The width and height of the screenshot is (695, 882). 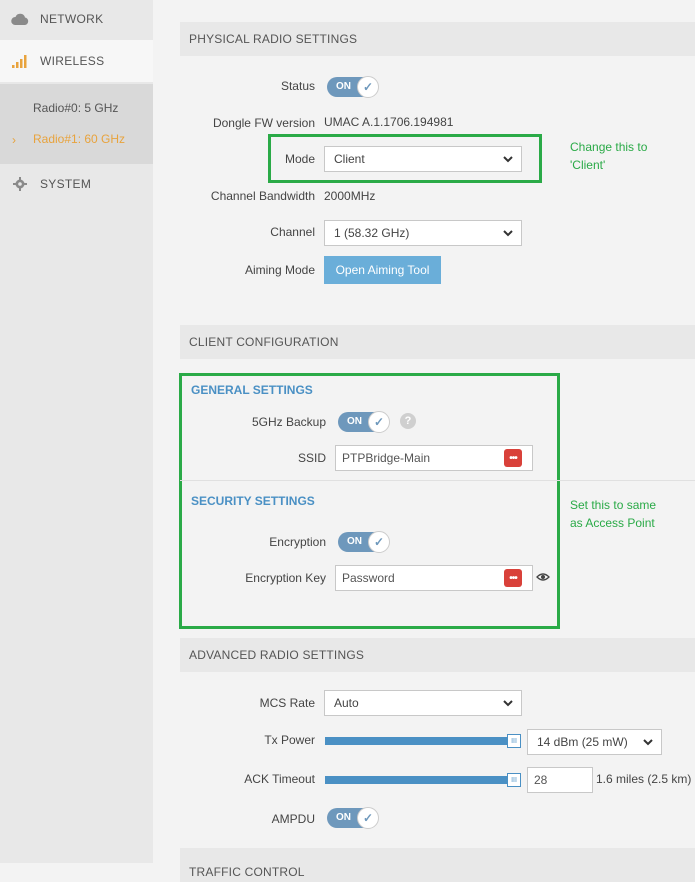 What do you see at coordinates (423, 703) in the screenshot?
I see `mcs-select: Auto` at bounding box center [423, 703].